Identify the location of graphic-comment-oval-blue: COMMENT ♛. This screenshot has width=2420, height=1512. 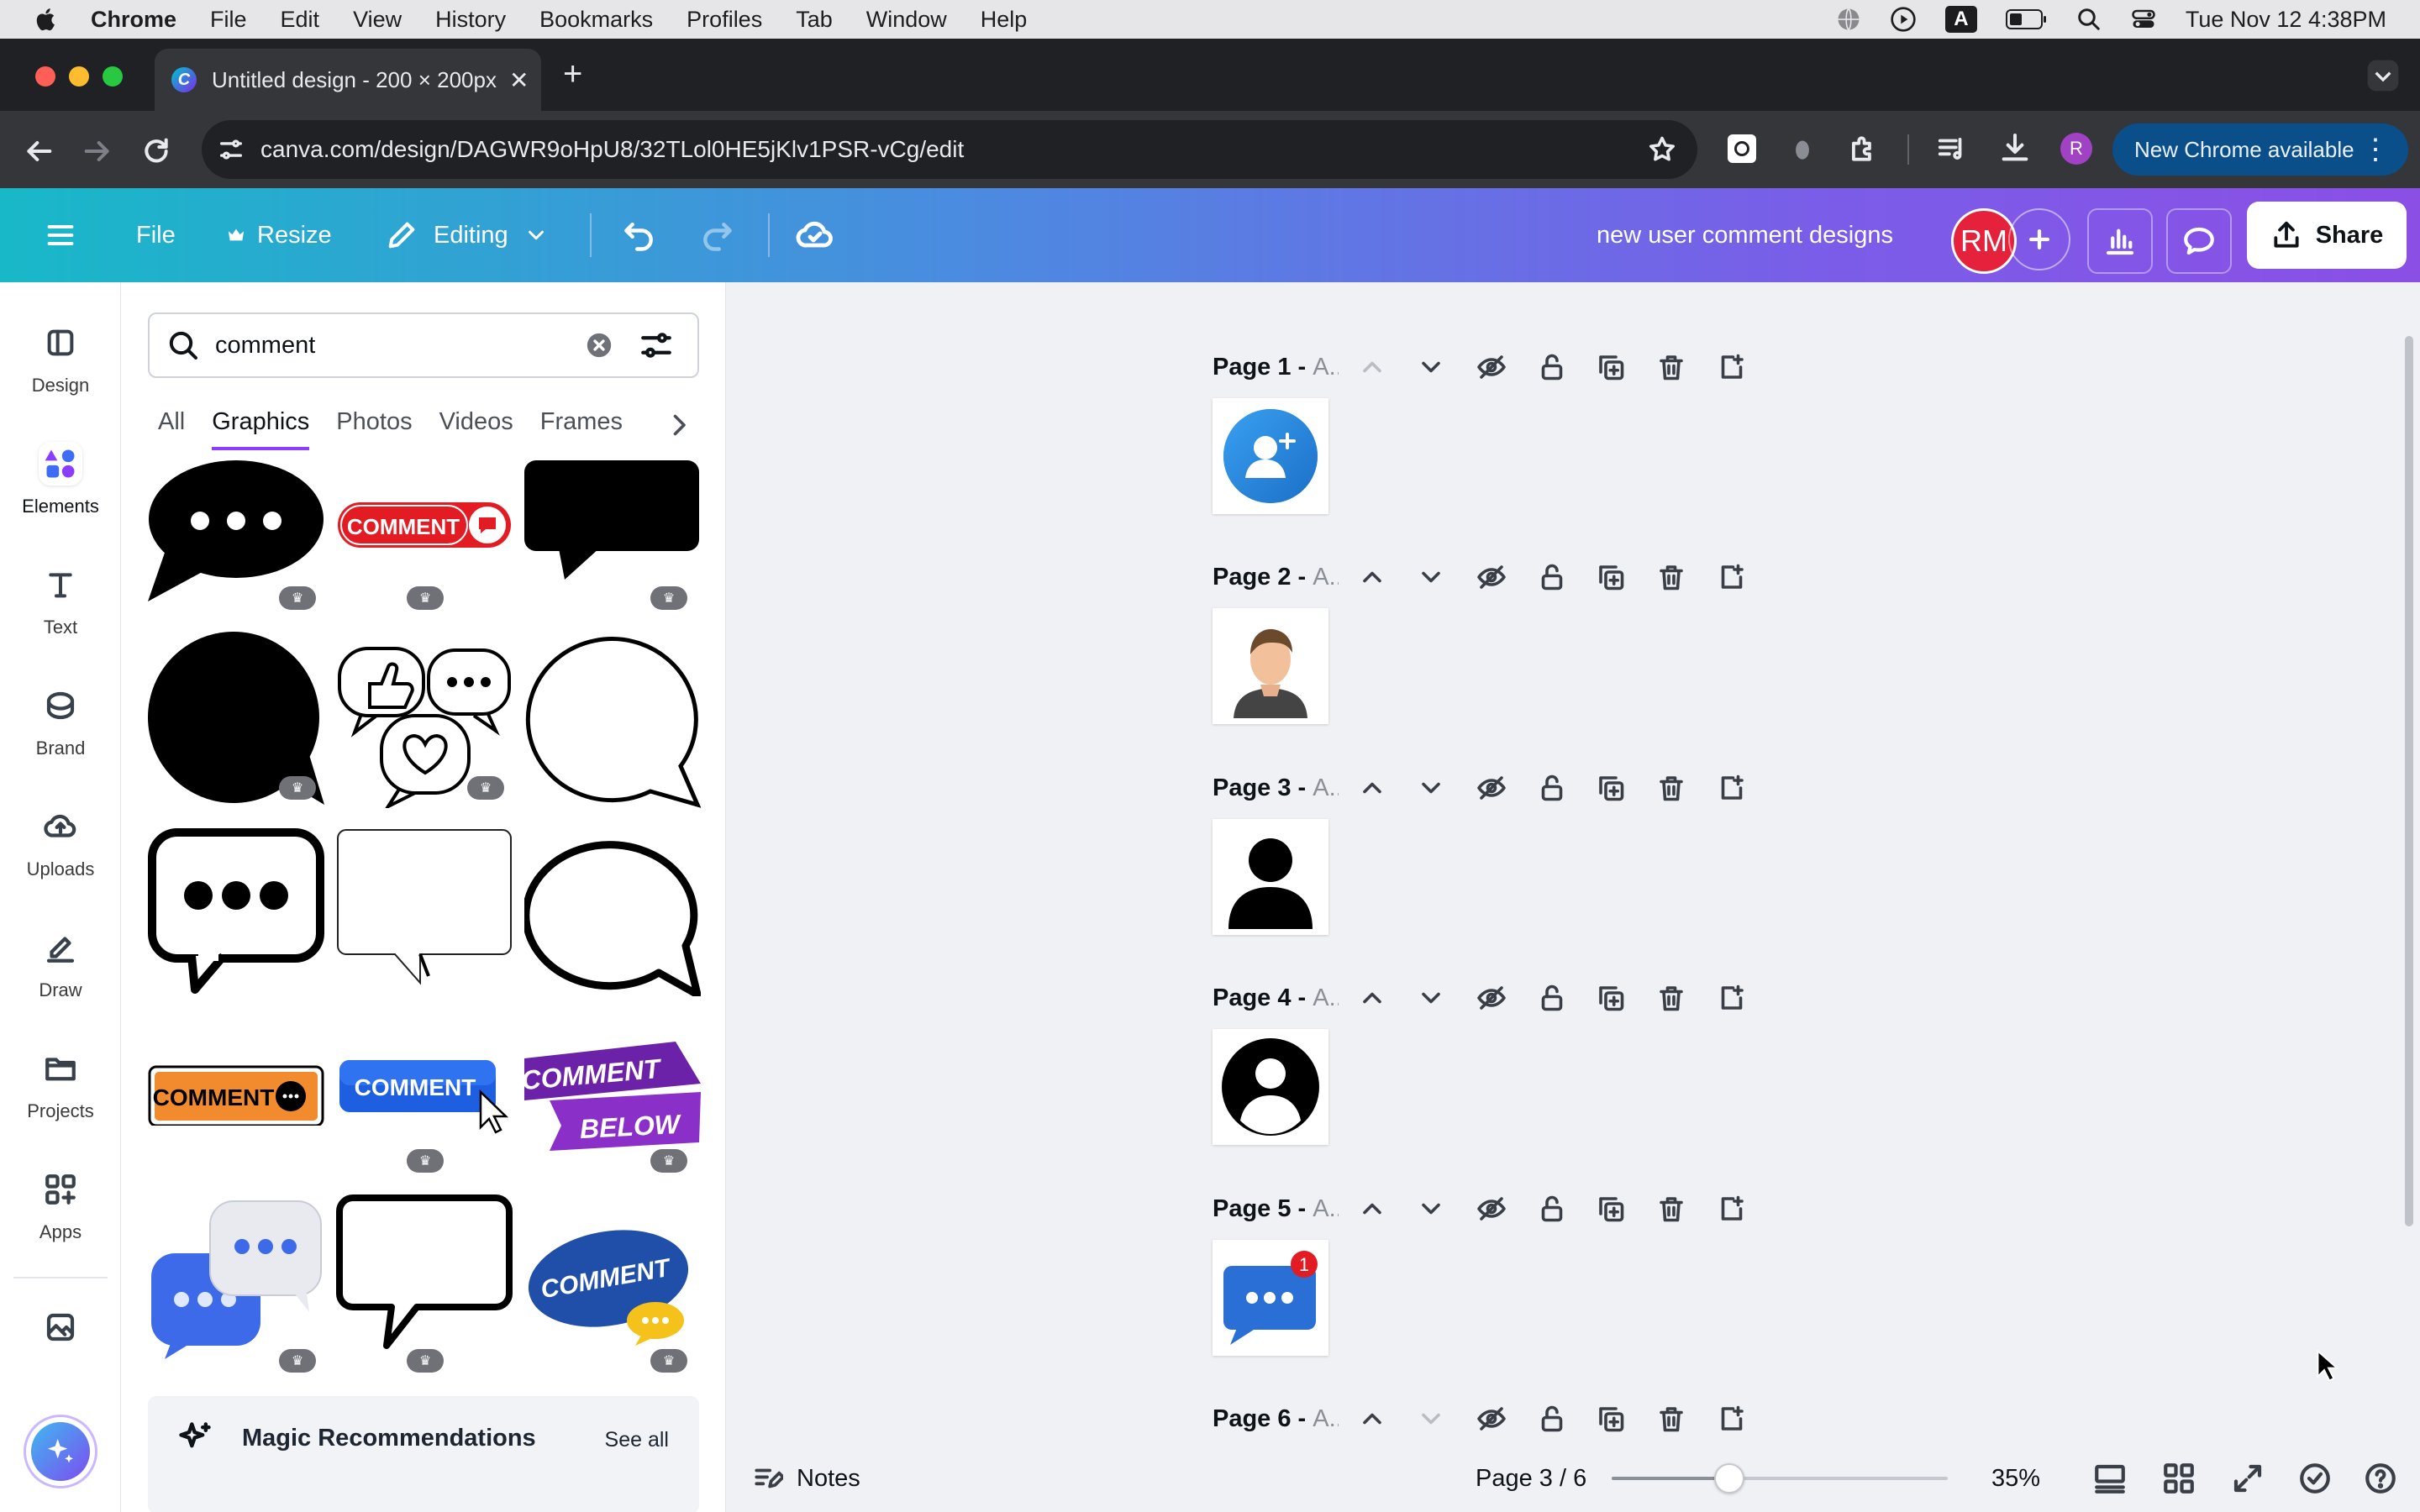
(613, 1283).